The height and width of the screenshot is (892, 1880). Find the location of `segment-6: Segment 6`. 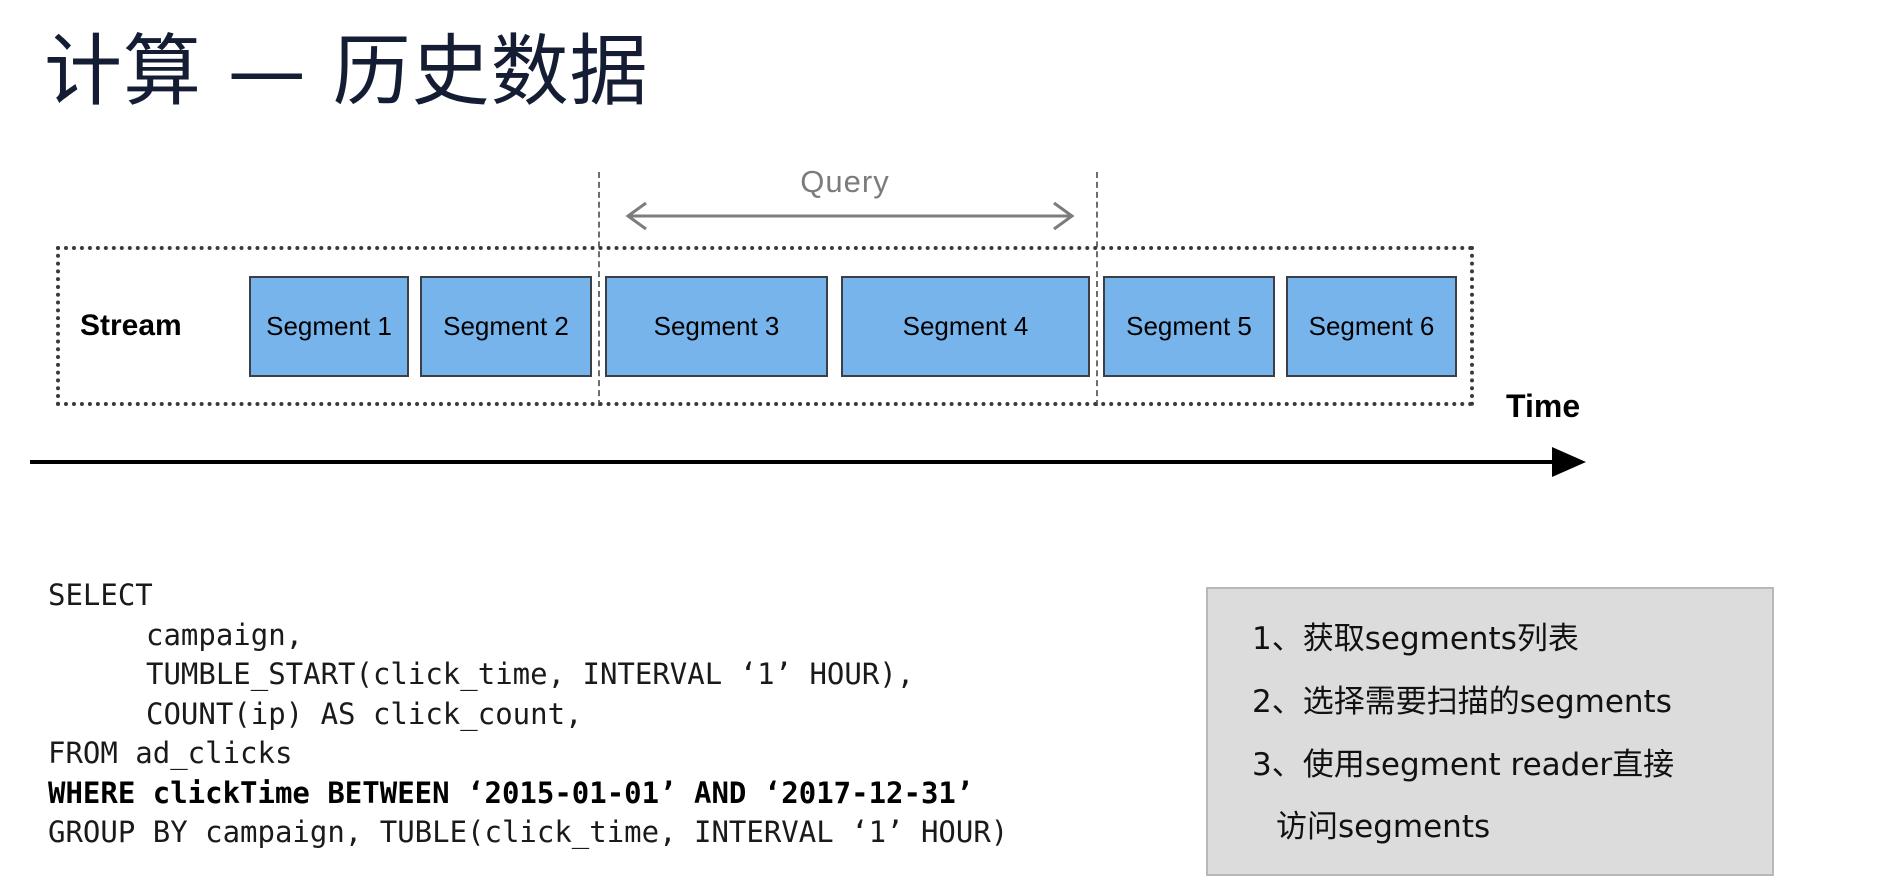

segment-6: Segment 6 is located at coordinates (1371, 326).